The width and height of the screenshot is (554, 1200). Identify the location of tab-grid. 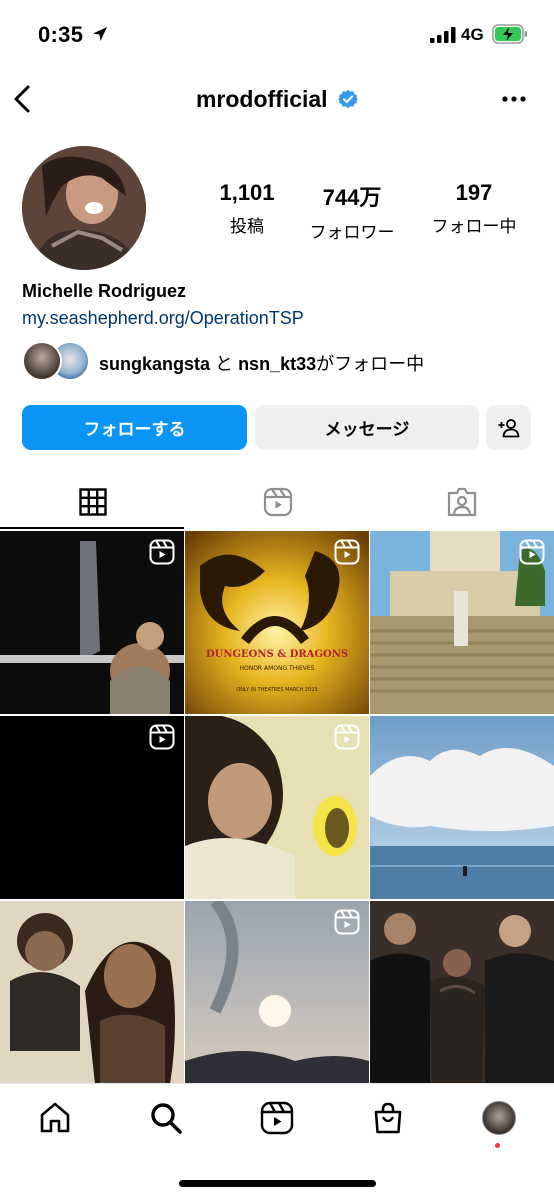
(92, 502).